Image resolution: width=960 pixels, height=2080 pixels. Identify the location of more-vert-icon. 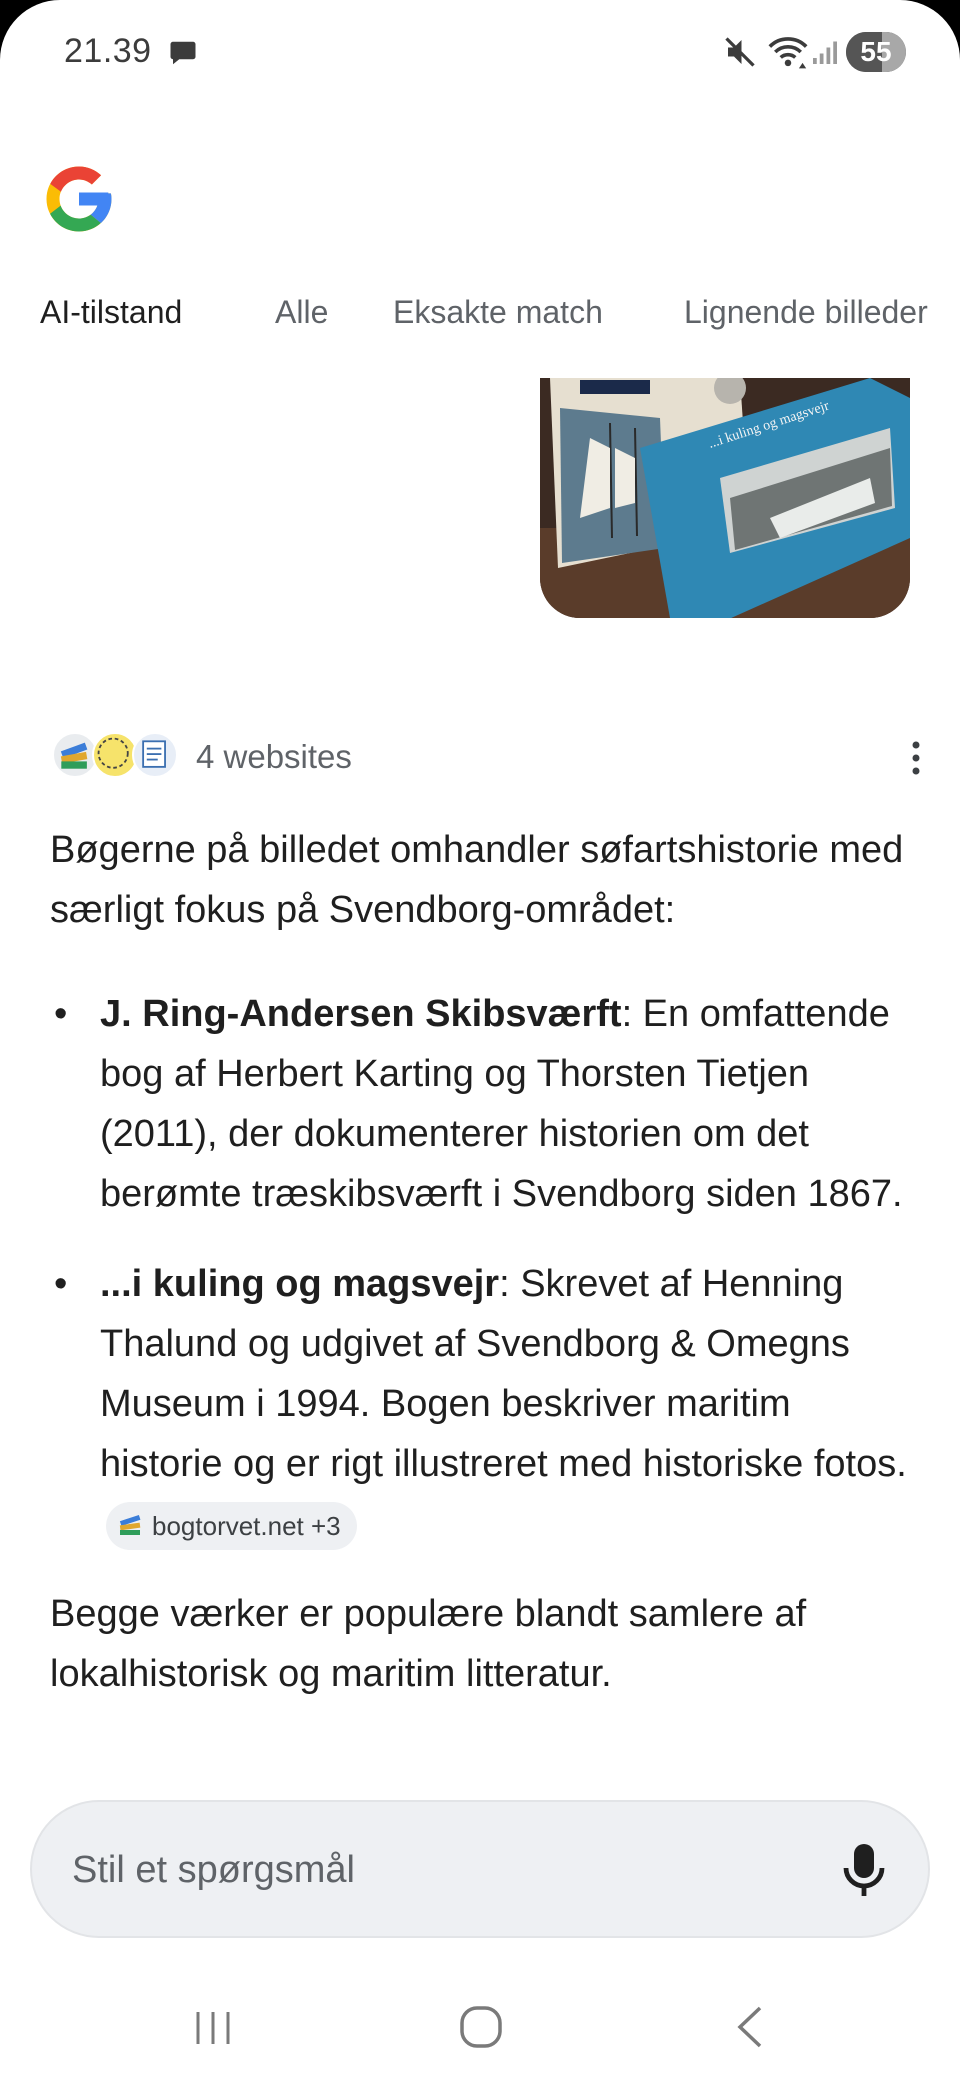
(916, 758).